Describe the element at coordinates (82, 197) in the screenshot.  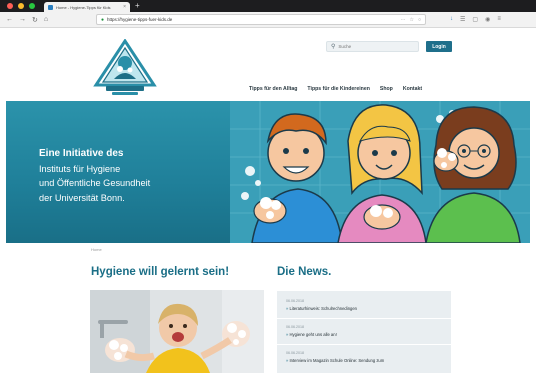
I see `hero-line-4: der Universität Bonn.` at that location.